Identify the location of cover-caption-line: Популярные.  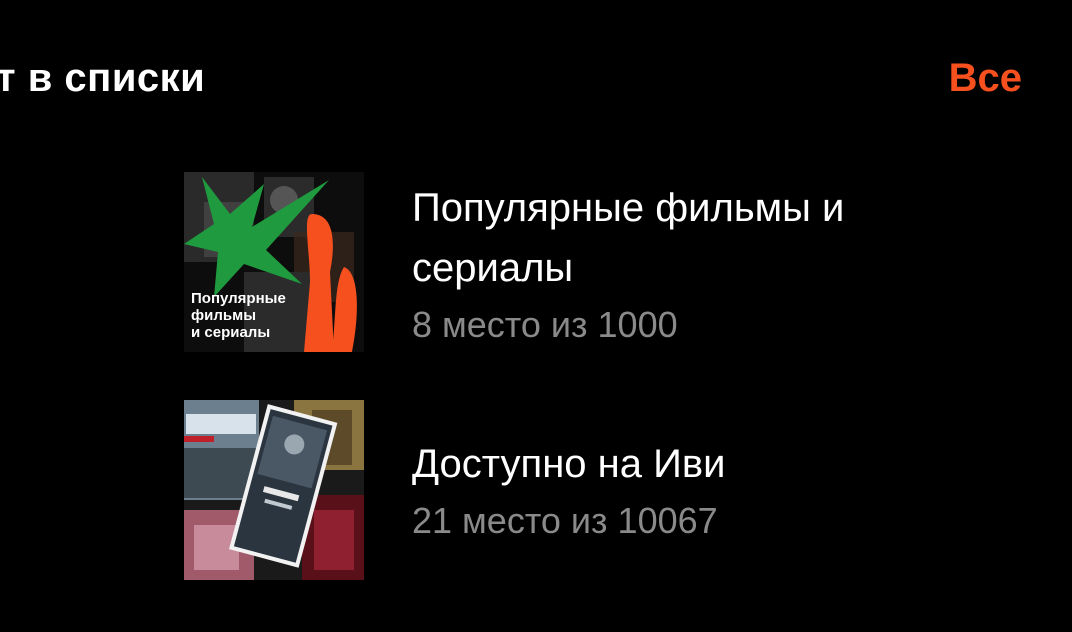
(238, 298).